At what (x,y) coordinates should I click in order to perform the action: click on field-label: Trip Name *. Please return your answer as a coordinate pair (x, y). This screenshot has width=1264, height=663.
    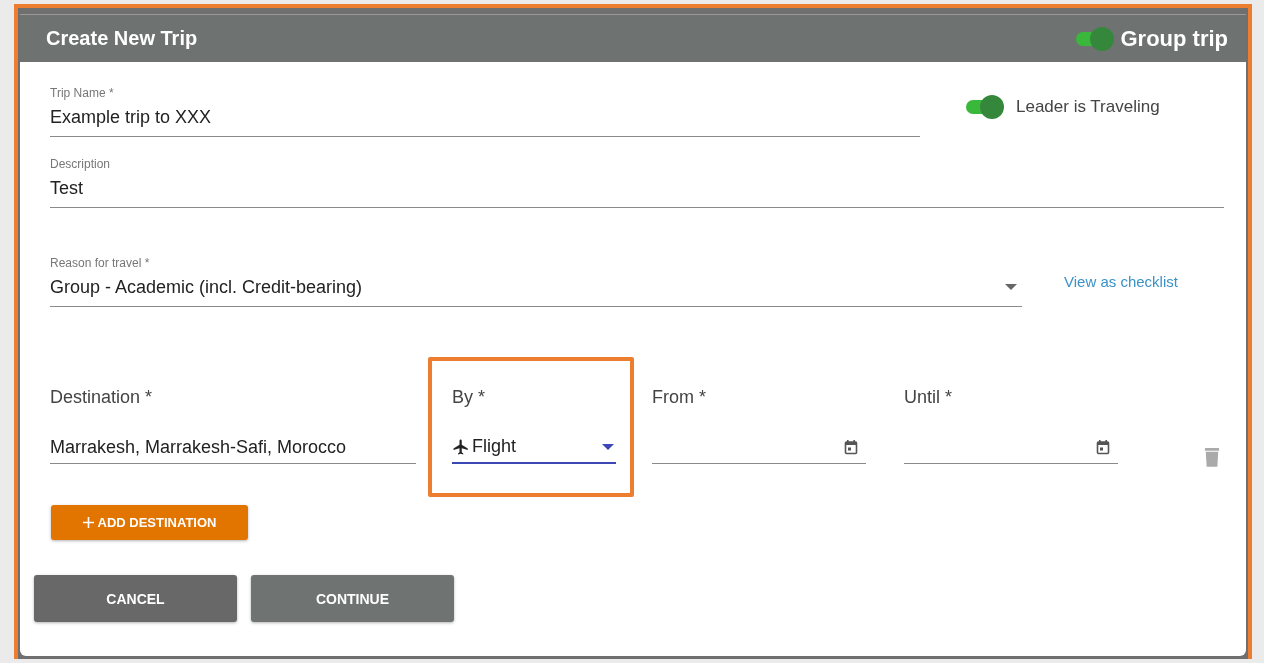
    Looking at the image, I should click on (82, 93).